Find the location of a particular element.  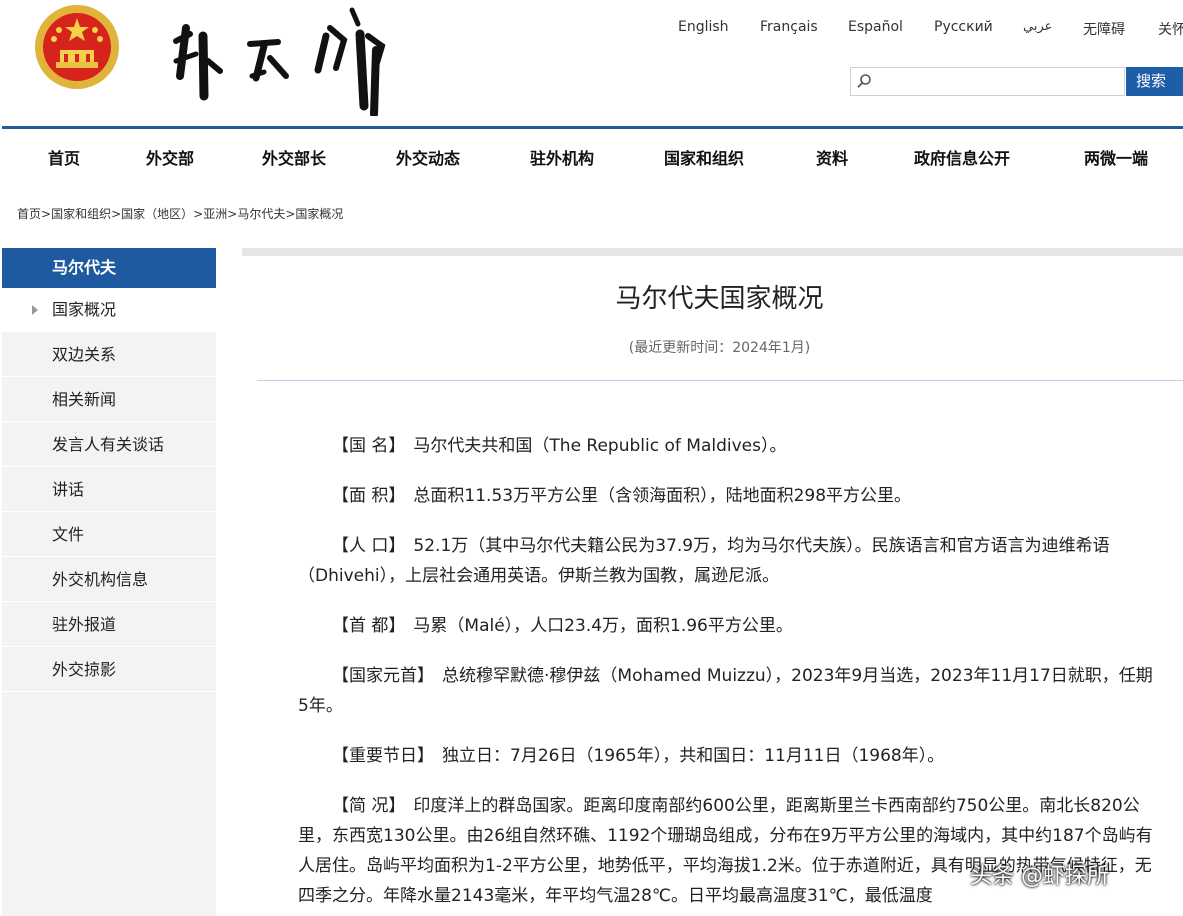

active-item-arrow-icon is located at coordinates (35, 310).